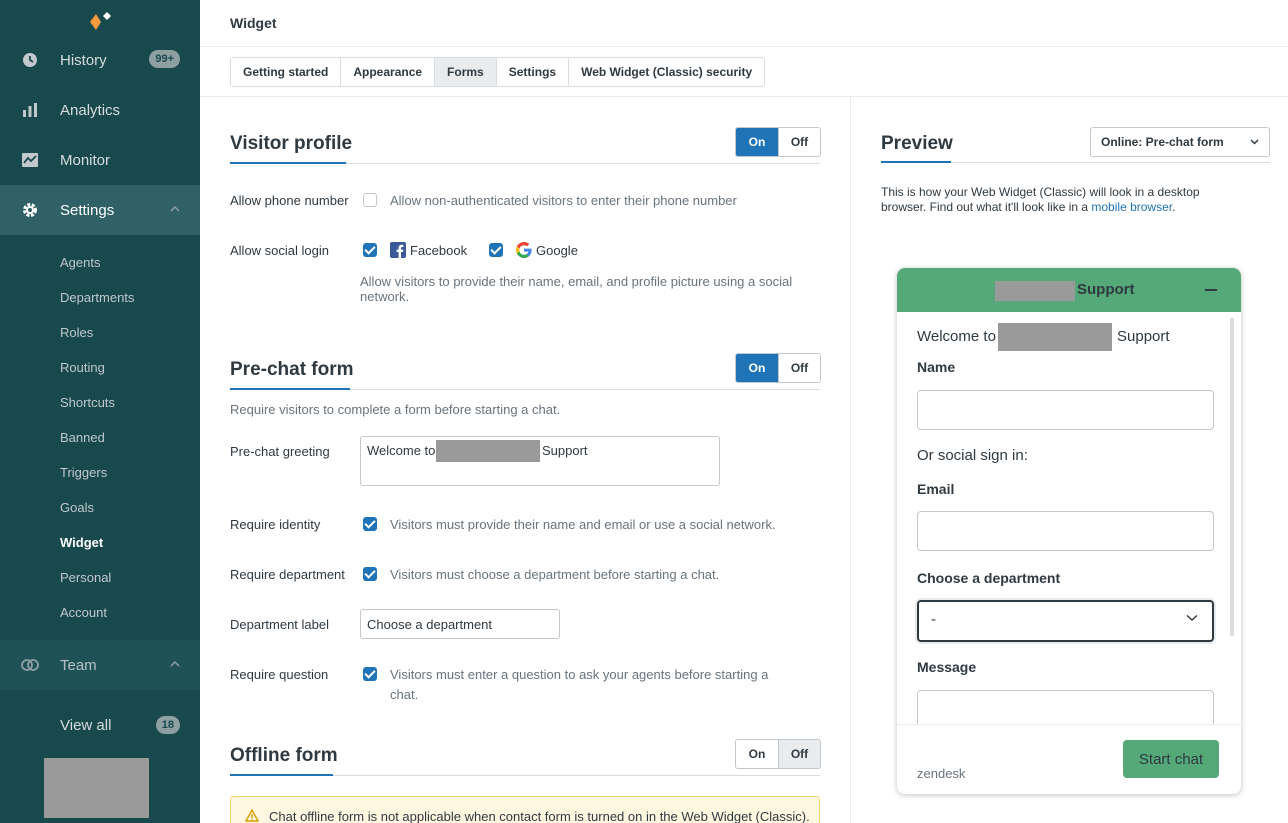 The image size is (1288, 823). Describe the element at coordinates (972, 455) in the screenshot. I see `widget-social-signin: Or social sign in:` at that location.